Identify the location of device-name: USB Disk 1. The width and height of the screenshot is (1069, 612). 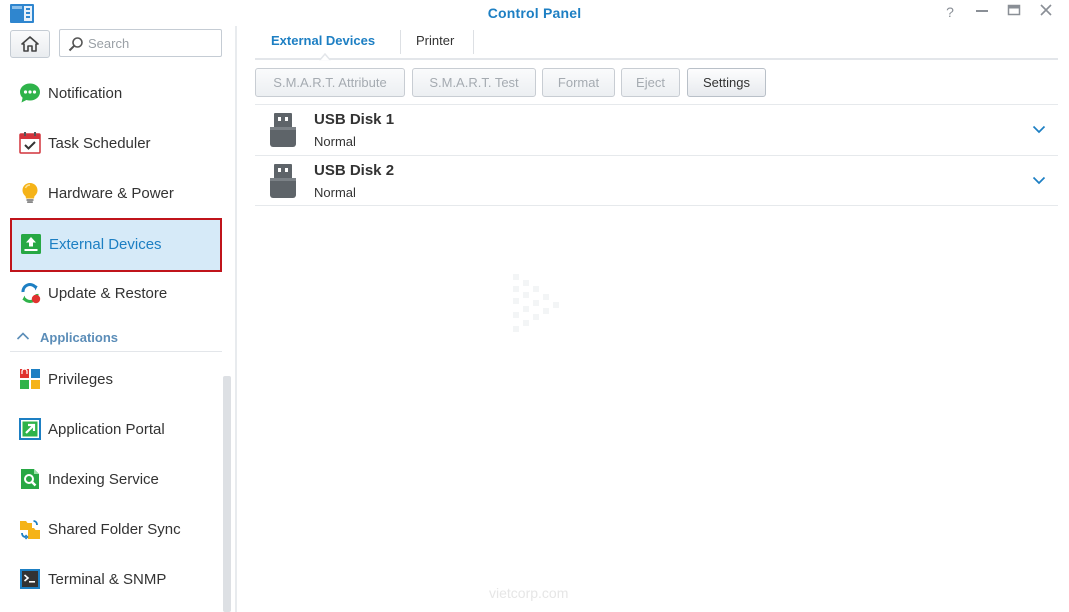
(354, 119).